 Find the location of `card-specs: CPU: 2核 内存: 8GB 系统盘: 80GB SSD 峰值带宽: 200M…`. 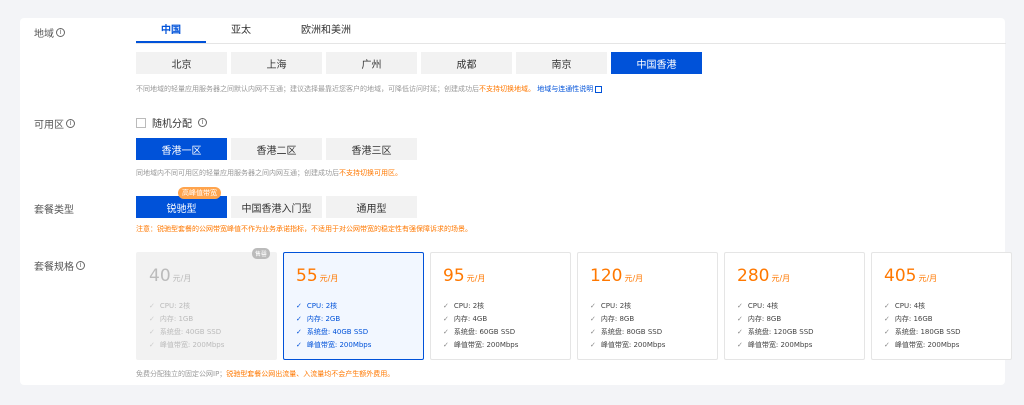

card-specs: CPU: 2核 内存: 8GB 系统盘: 80GB SSD 峰值带宽: 200M… is located at coordinates (647, 326).